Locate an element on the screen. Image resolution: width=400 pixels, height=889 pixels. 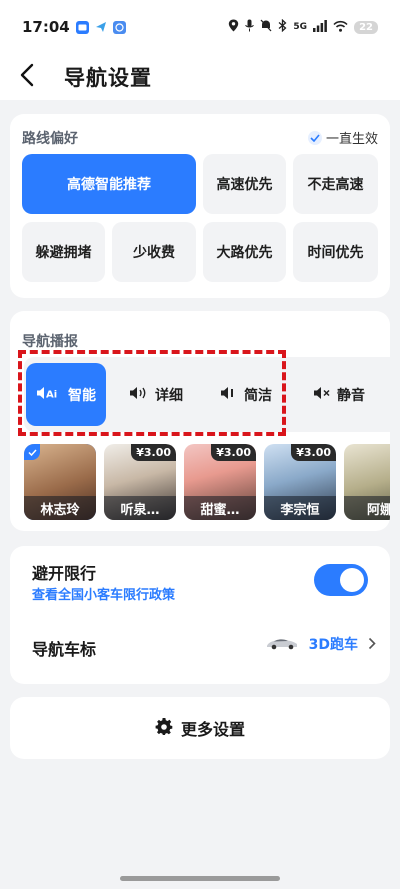
broadcast-section-title: 导航播报 is located at coordinates (50, 342).